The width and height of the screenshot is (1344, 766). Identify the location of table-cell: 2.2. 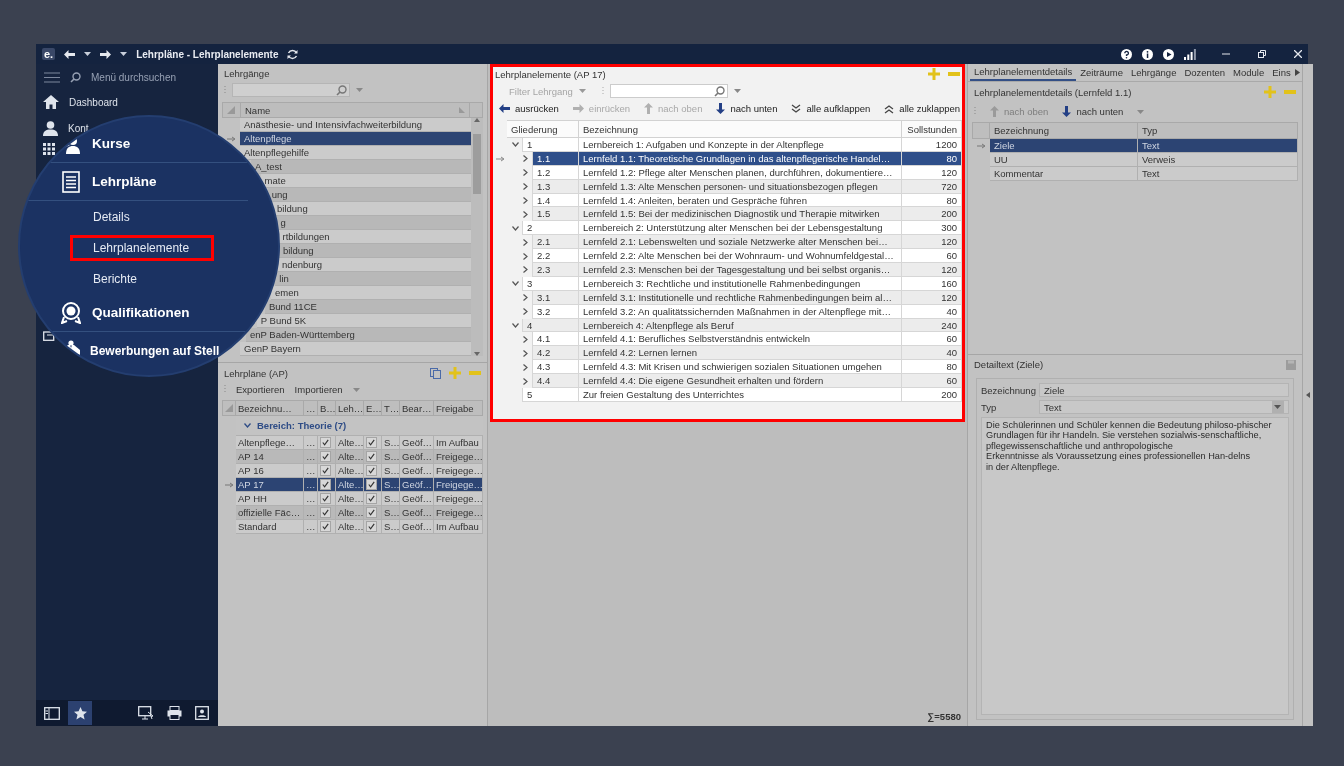
(555, 256).